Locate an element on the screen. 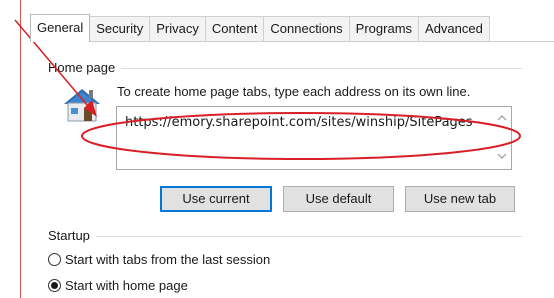 The width and height of the screenshot is (554, 298). radio-home-page: Start with home page is located at coordinates (118, 285).